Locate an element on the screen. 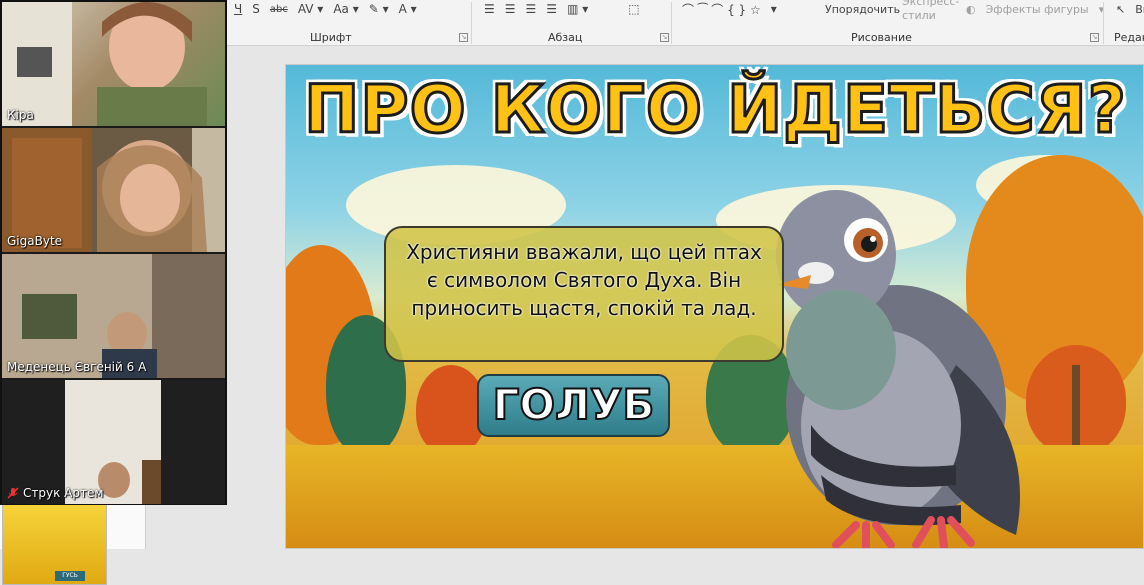  select-area: ↖ Вы is located at coordinates (1130, 9).